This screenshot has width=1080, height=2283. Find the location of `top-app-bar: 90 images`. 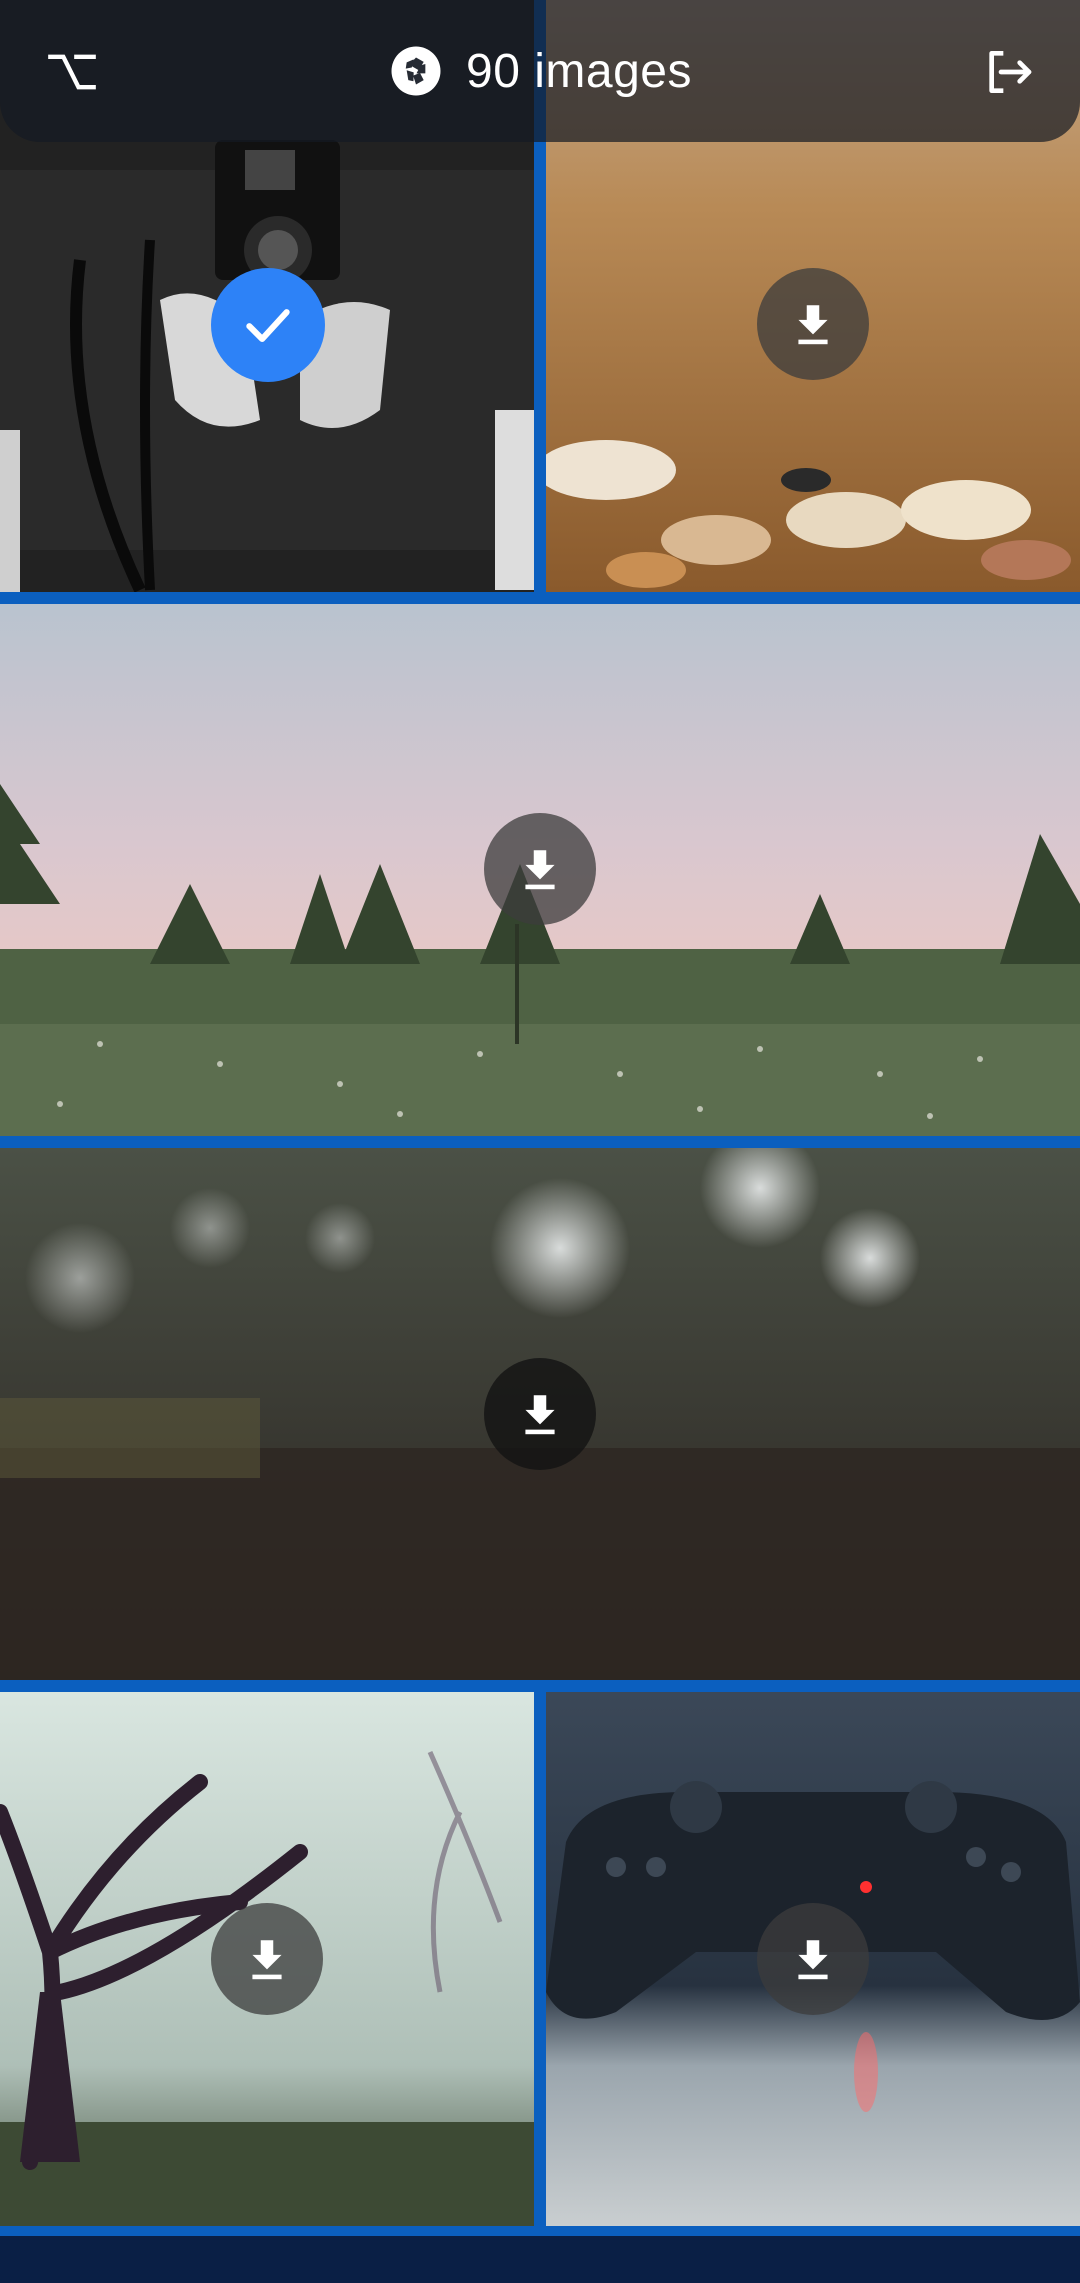

top-app-bar: 90 images is located at coordinates (540, 71).